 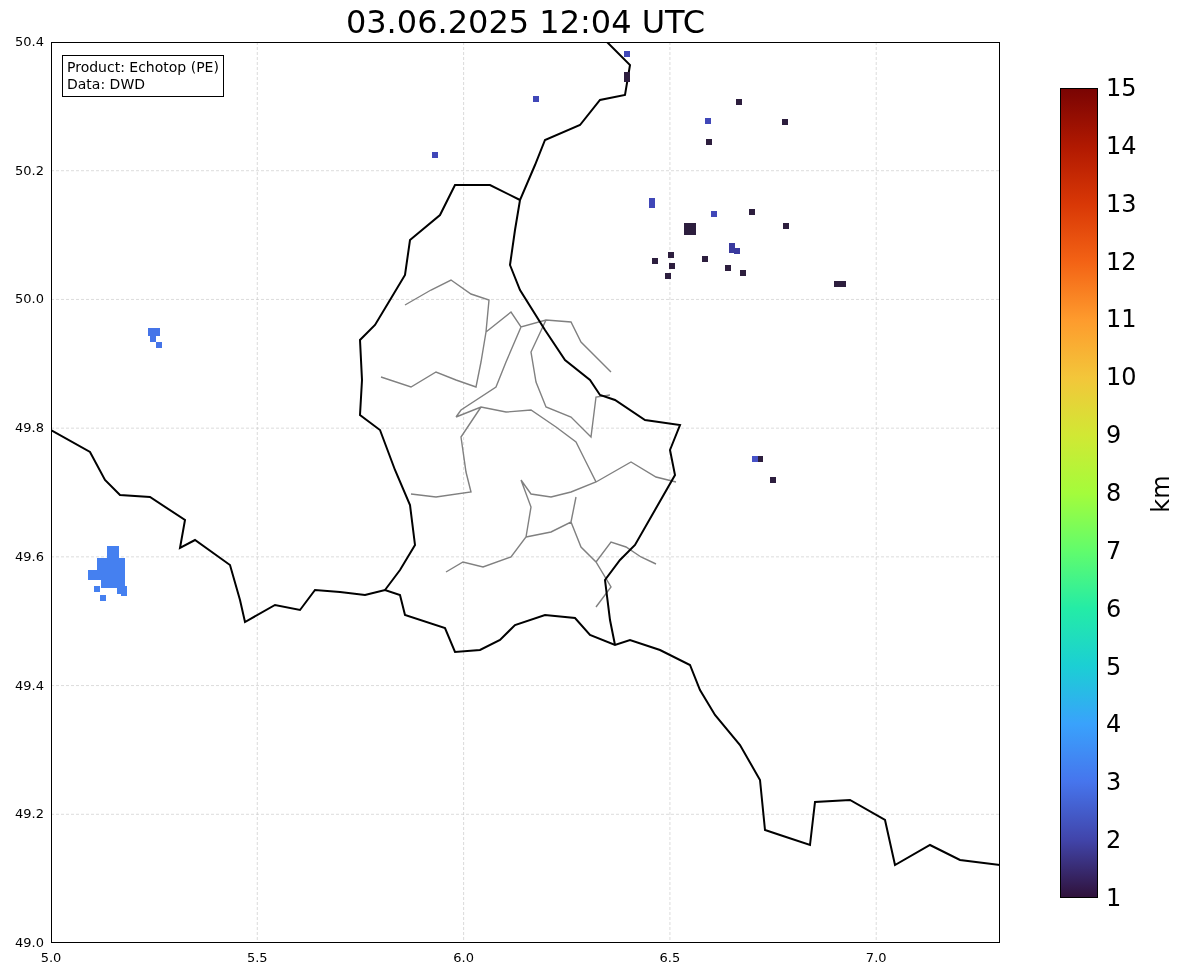 What do you see at coordinates (1114, 608) in the screenshot?
I see `colorbar-tick-label: 6` at bounding box center [1114, 608].